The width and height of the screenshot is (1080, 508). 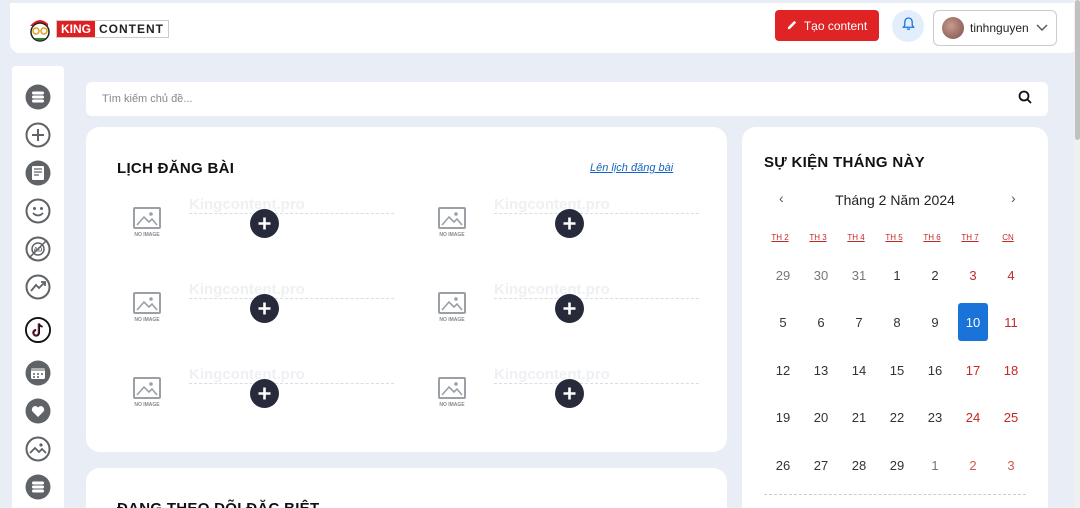 I want to click on sidebar: AD, so click(x=38, y=287).